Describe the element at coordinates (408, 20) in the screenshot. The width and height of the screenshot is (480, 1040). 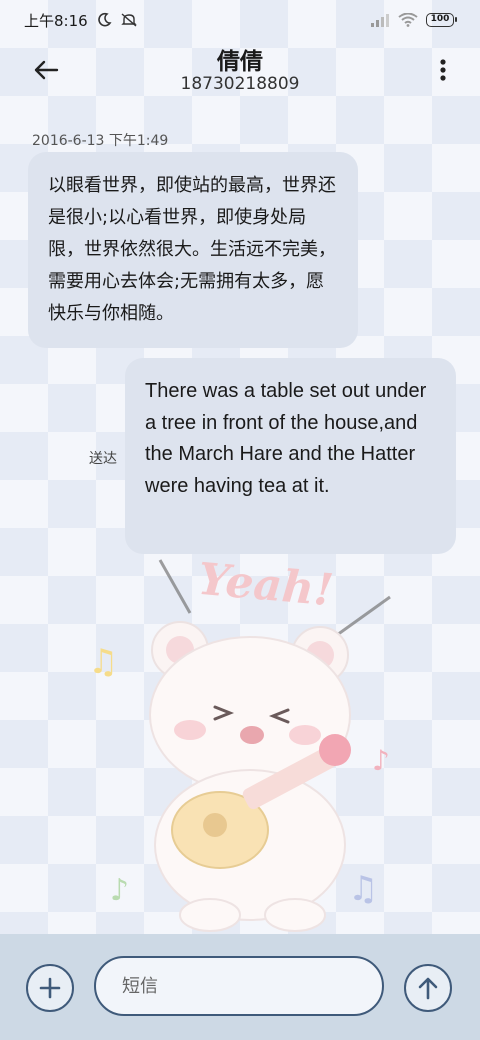
I see `wifi-icon` at that location.